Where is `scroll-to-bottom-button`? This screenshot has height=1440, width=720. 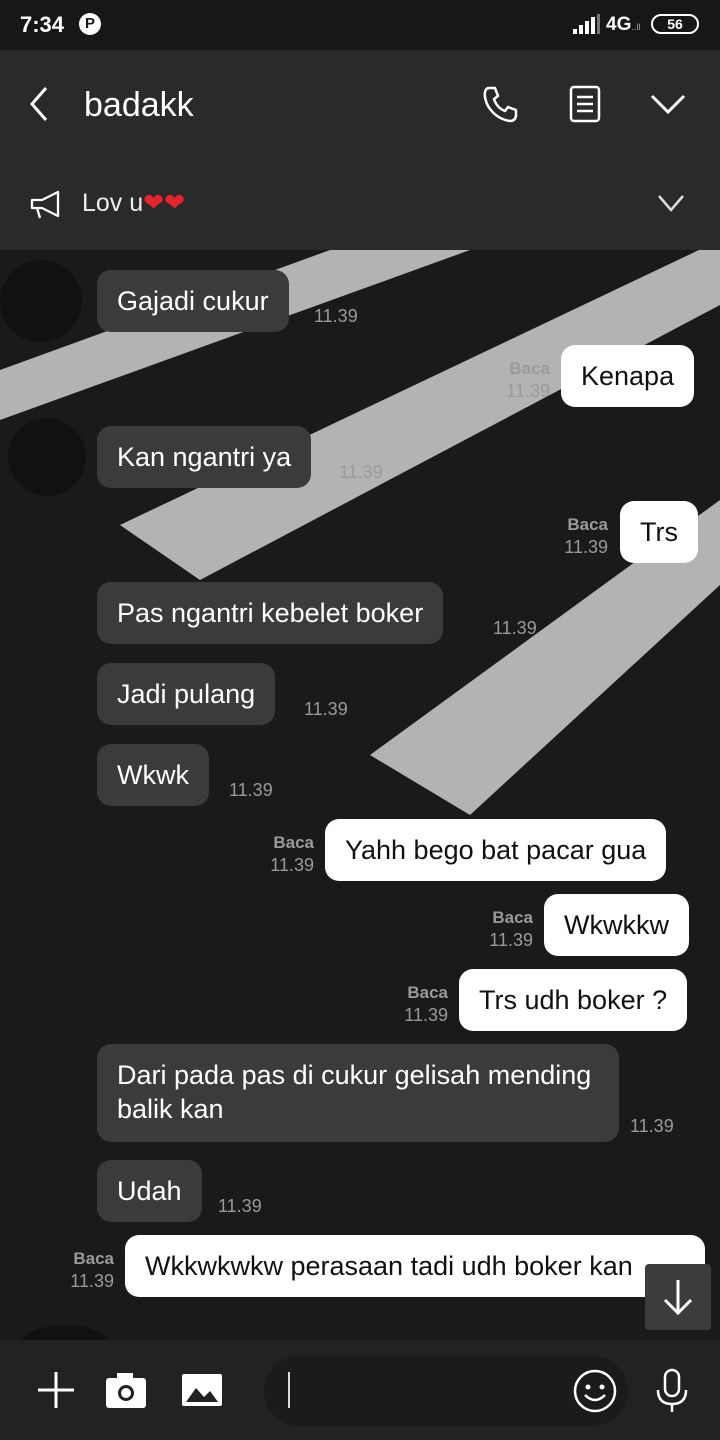
scroll-to-bottom-button is located at coordinates (678, 1297).